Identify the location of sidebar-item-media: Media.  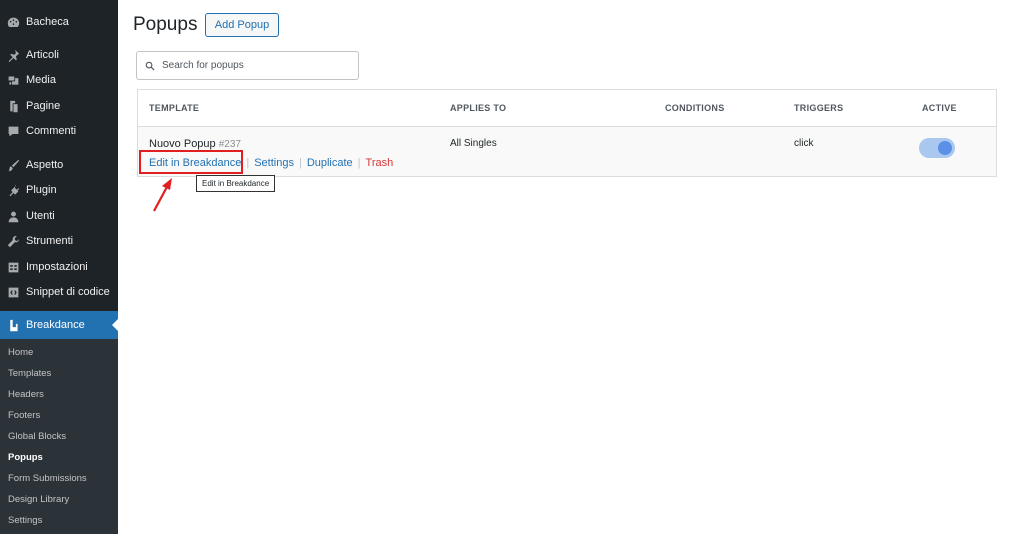
(59, 80).